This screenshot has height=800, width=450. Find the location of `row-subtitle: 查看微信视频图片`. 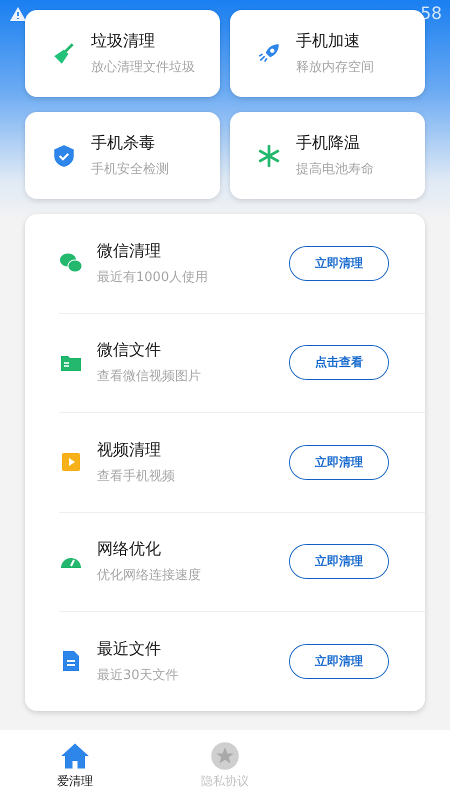

row-subtitle: 查看微信视频图片 is located at coordinates (149, 377).